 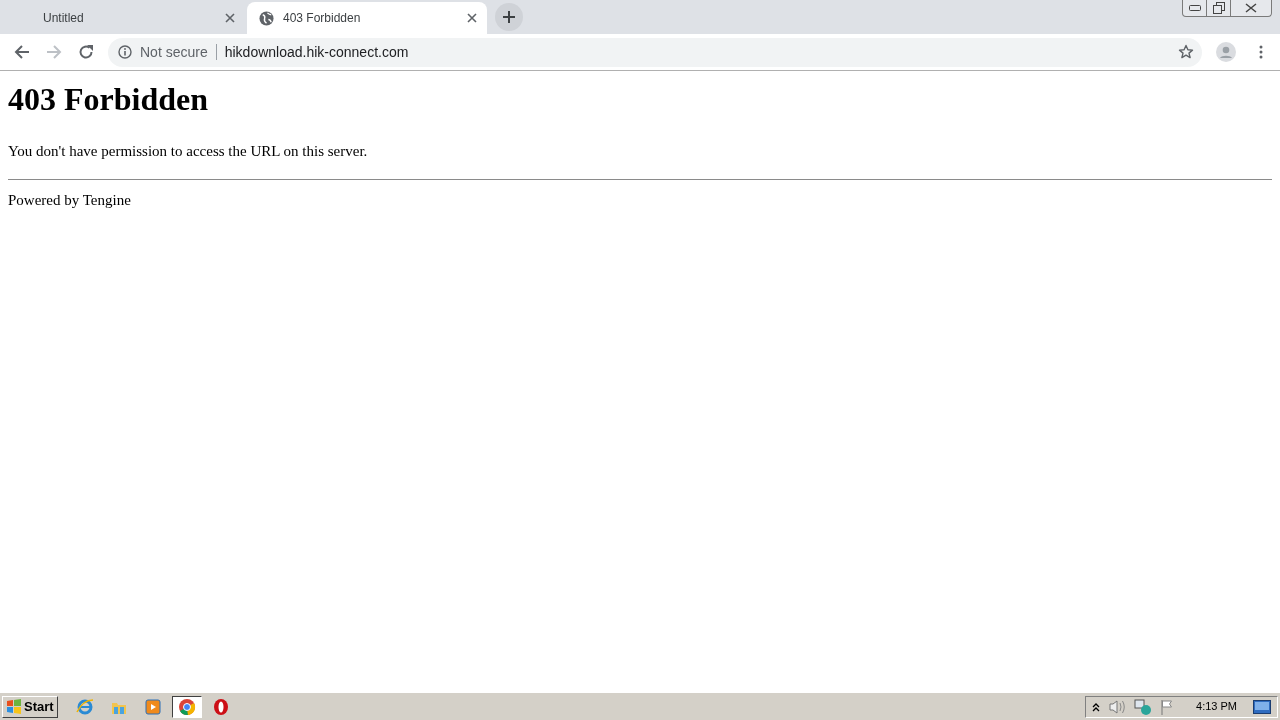 I want to click on close-icon, so click(x=1251, y=8).